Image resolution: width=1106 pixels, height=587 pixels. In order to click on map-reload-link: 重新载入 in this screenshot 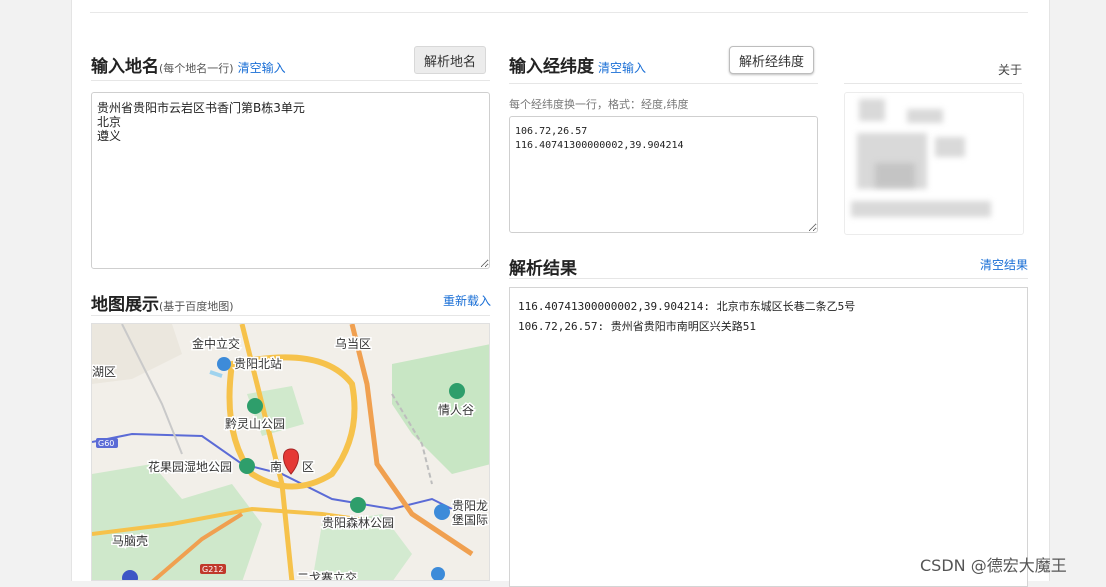, I will do `click(467, 300)`.